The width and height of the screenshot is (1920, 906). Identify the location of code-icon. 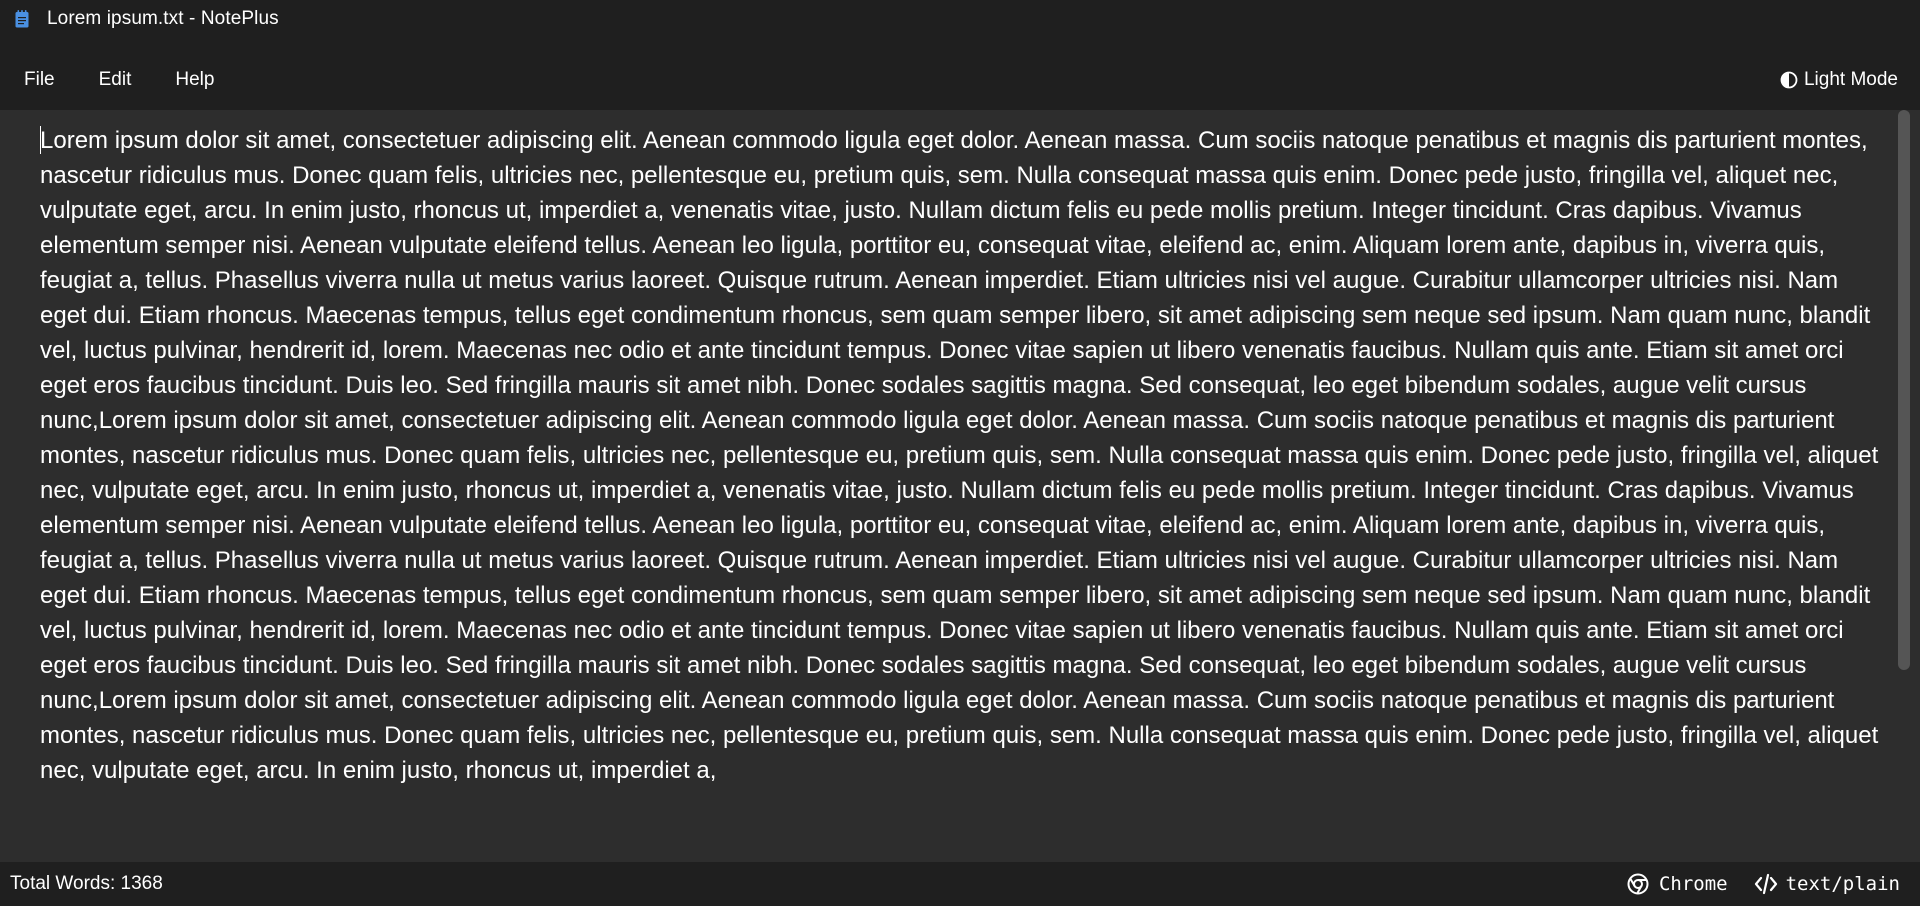
(1765, 884).